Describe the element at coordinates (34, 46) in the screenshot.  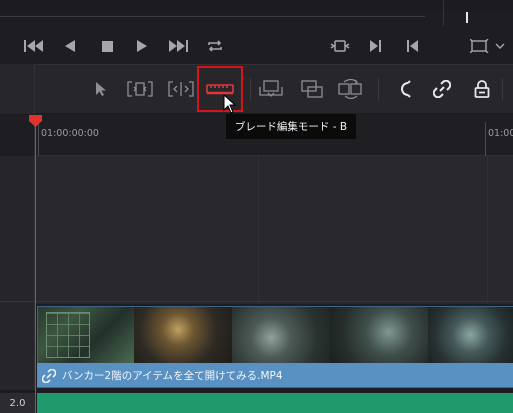
I see `first-frame-icon` at that location.